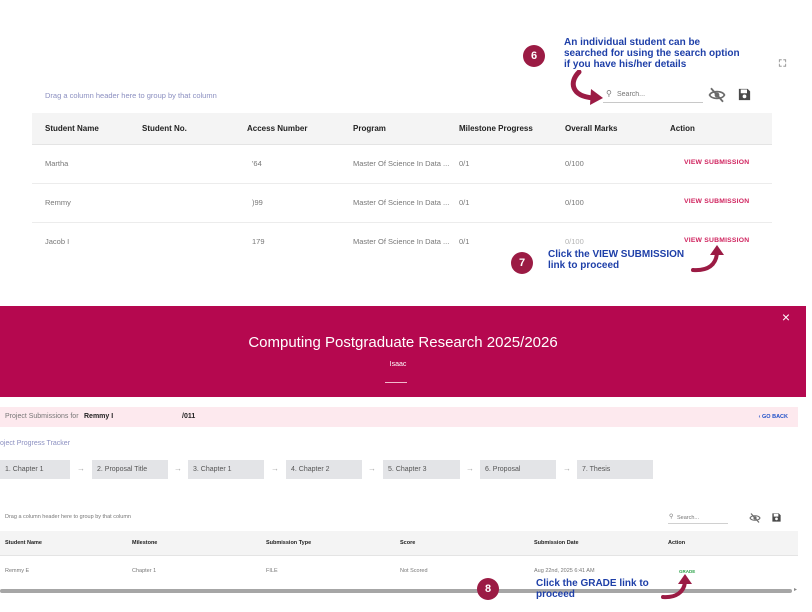 The height and width of the screenshot is (612, 812). I want to click on step-badge-6: 6, so click(534, 56).